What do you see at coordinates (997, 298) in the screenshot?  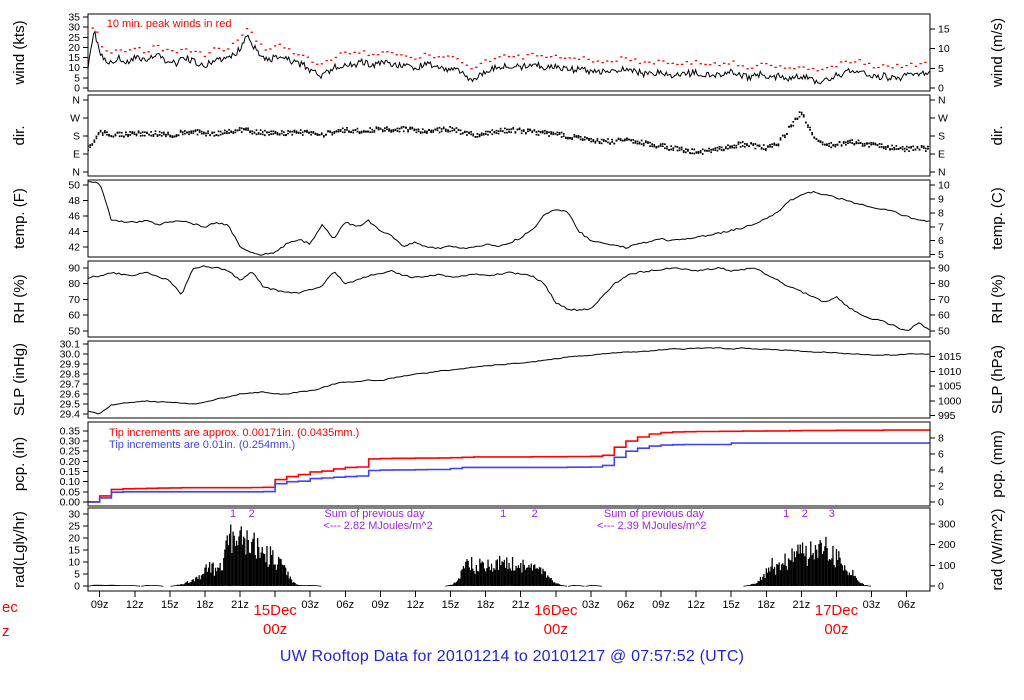 I see `axis-title-right: RH (%)` at bounding box center [997, 298].